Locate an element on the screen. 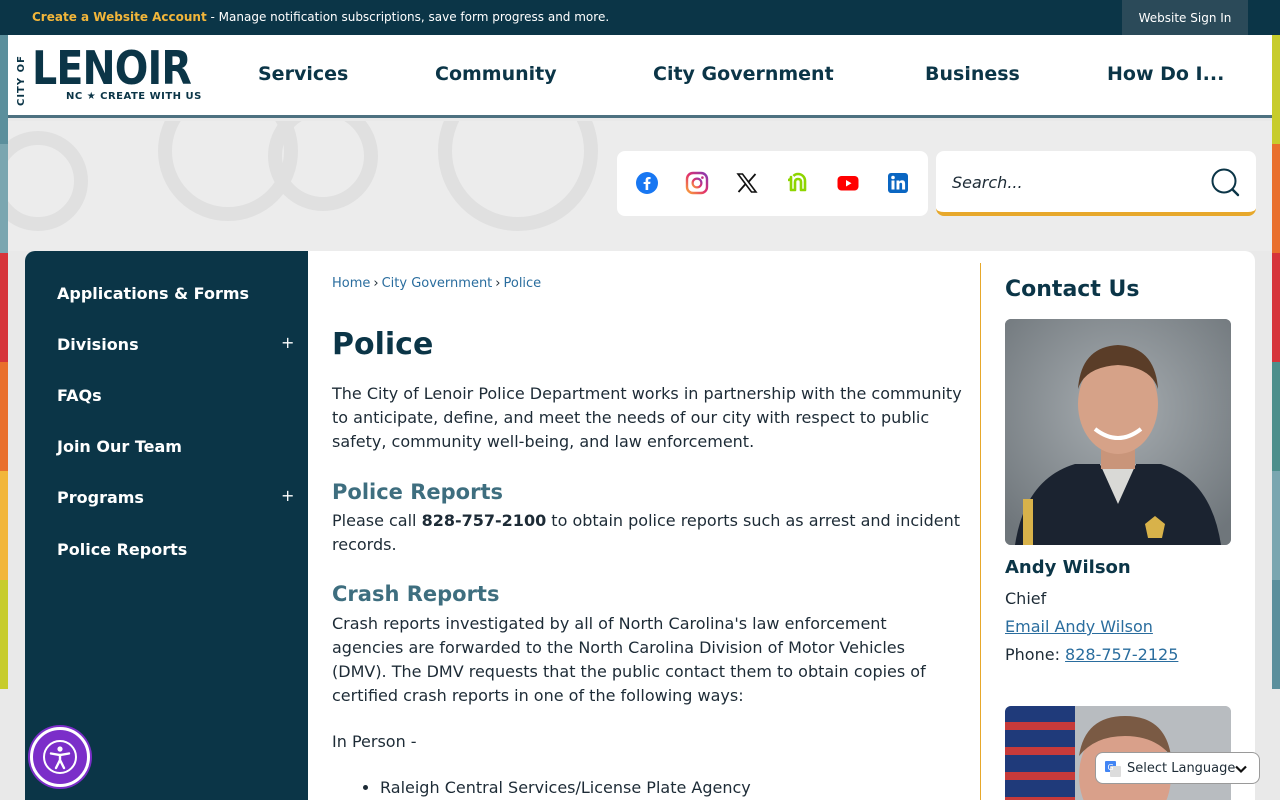 Image resolution: width=1280 pixels, height=800 pixels. nav-city-government: City Government is located at coordinates (743, 74).